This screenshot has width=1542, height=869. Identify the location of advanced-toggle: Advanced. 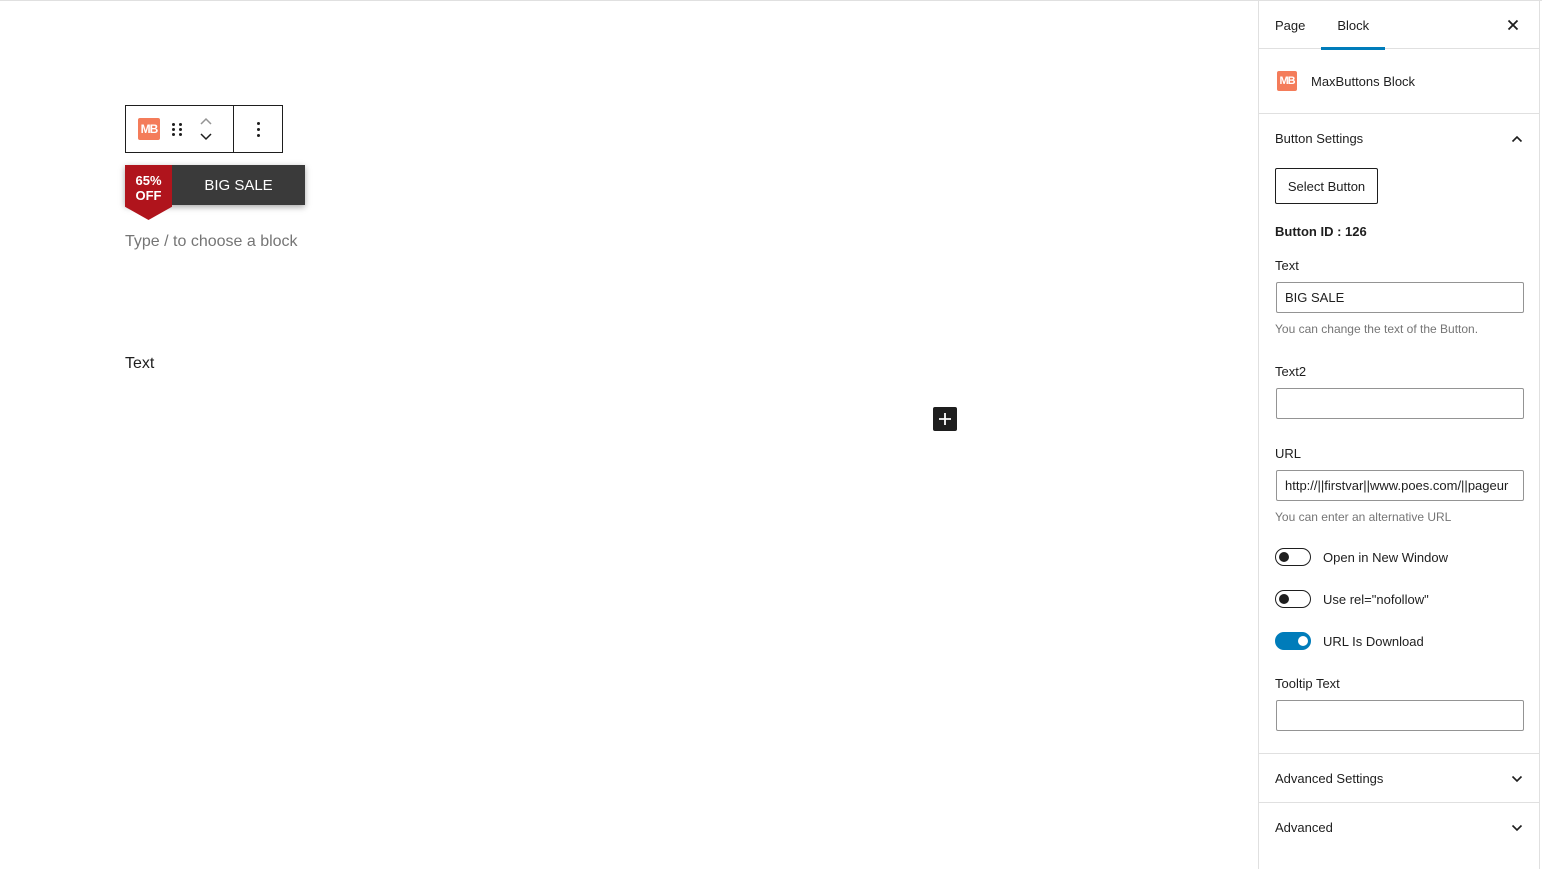
(1399, 827).